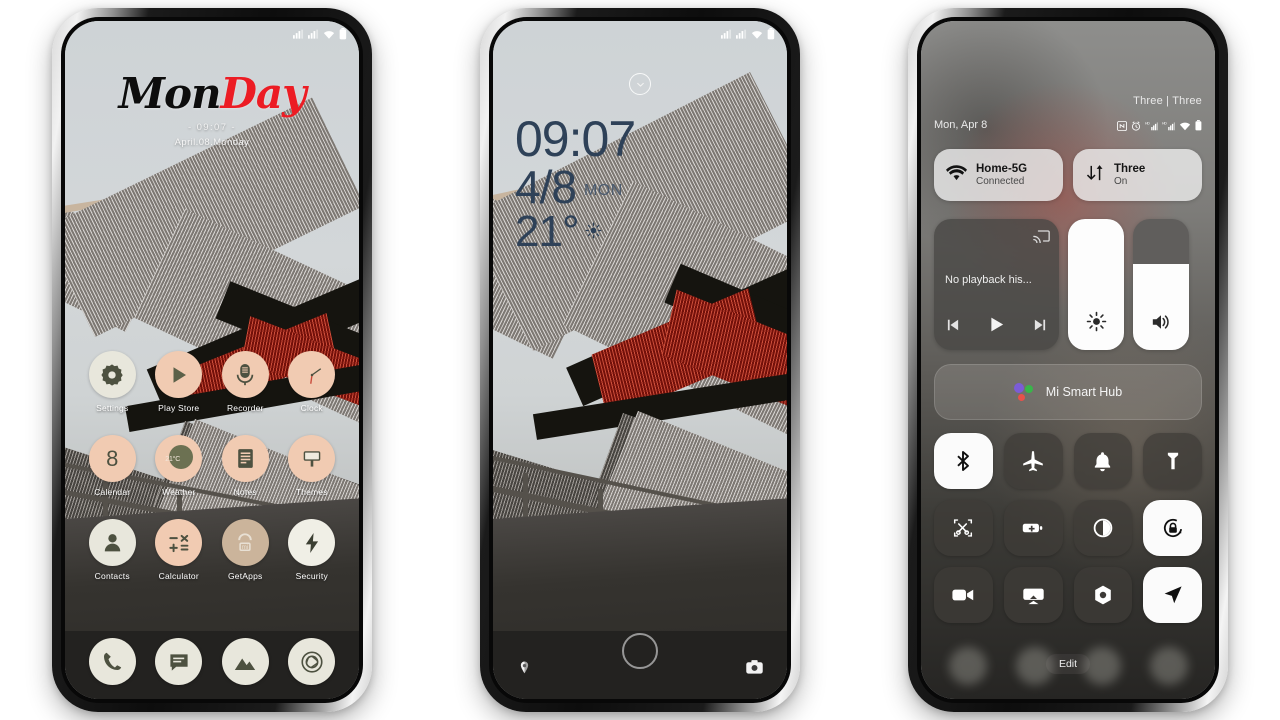 This screenshot has height=720, width=1280. What do you see at coordinates (245, 576) in the screenshot?
I see `app-label: GetApps` at bounding box center [245, 576].